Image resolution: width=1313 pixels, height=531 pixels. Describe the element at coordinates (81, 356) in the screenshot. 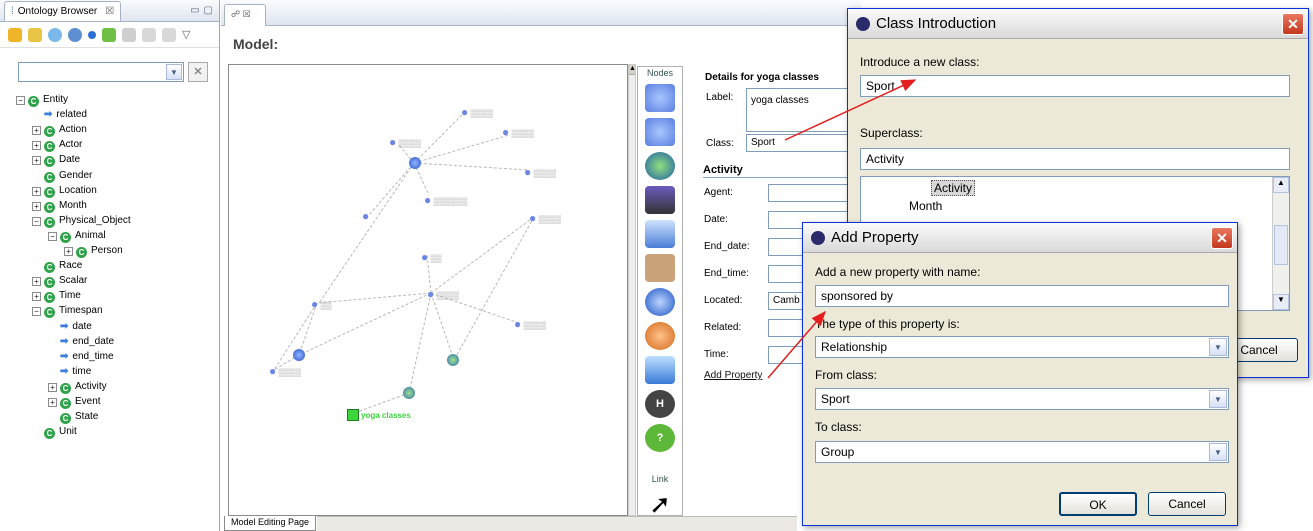

I see `tree-item-end-time: ➡ end_time` at that location.